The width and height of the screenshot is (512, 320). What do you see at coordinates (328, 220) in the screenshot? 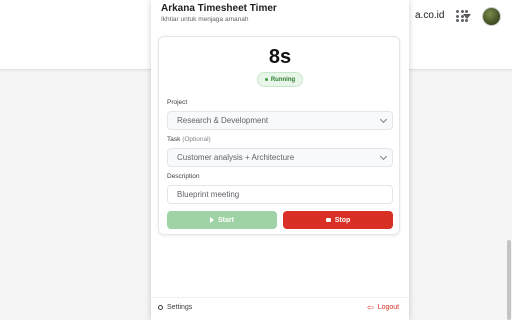
I see `stop-icon` at bounding box center [328, 220].